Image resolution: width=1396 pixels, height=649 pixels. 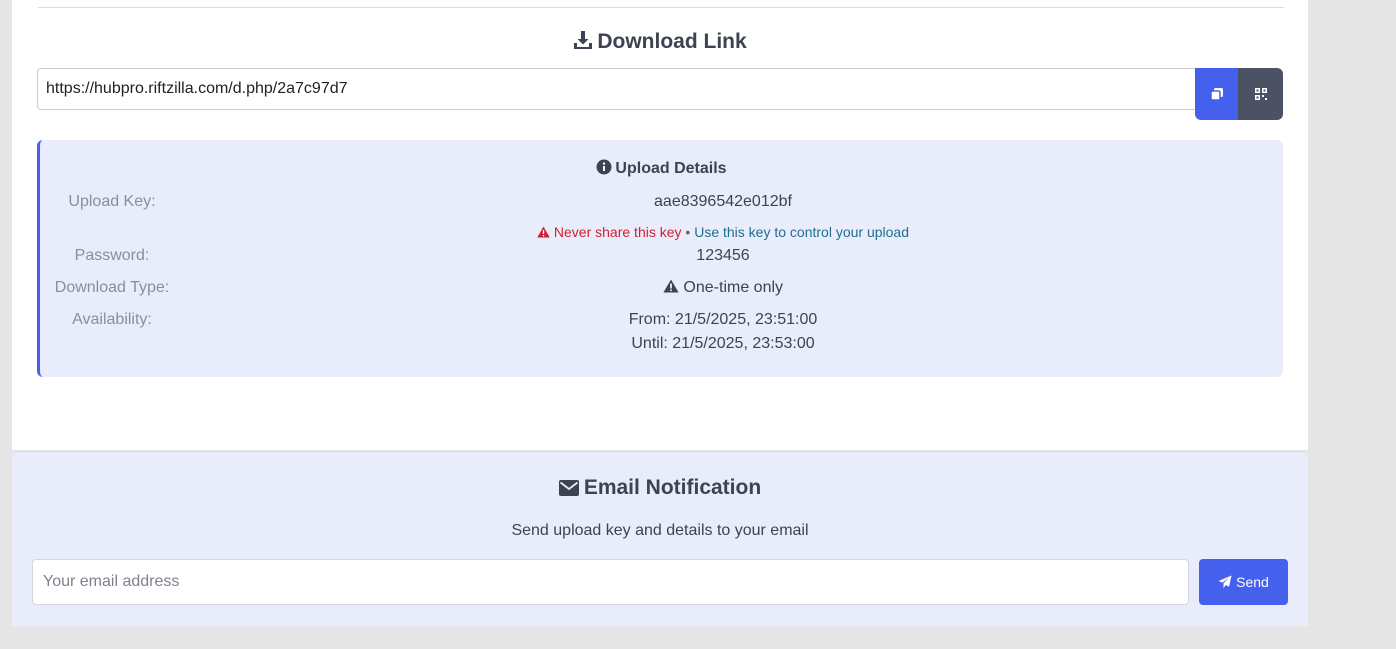 I want to click on download-link-input, so click(x=616, y=89).